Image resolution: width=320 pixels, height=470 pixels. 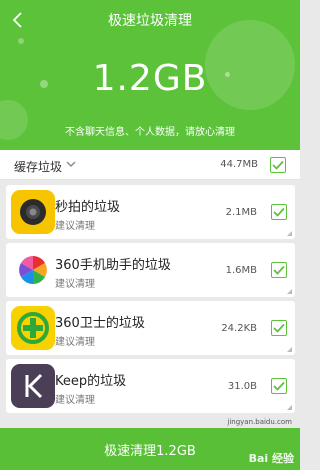 I want to click on list-item: 360手机助手的垃圾 建议清理 1.6MB, so click(x=150, y=270).